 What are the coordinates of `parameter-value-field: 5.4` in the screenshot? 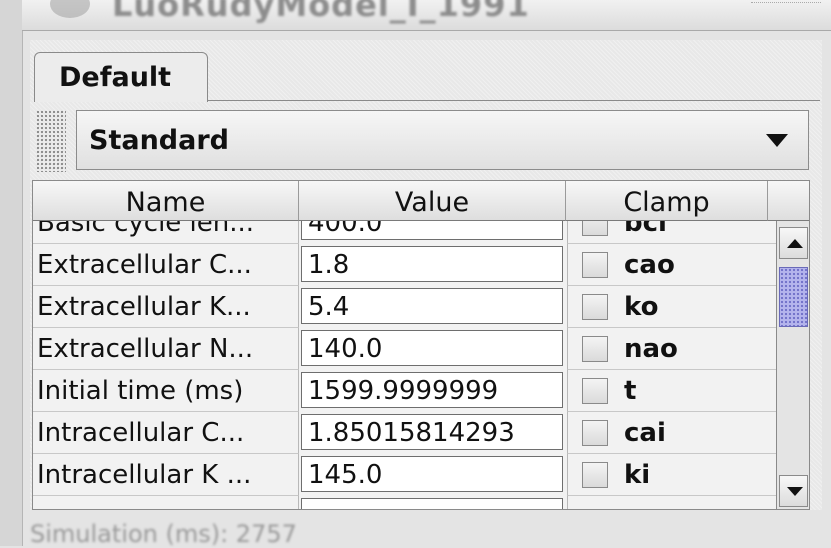 It's located at (432, 306).